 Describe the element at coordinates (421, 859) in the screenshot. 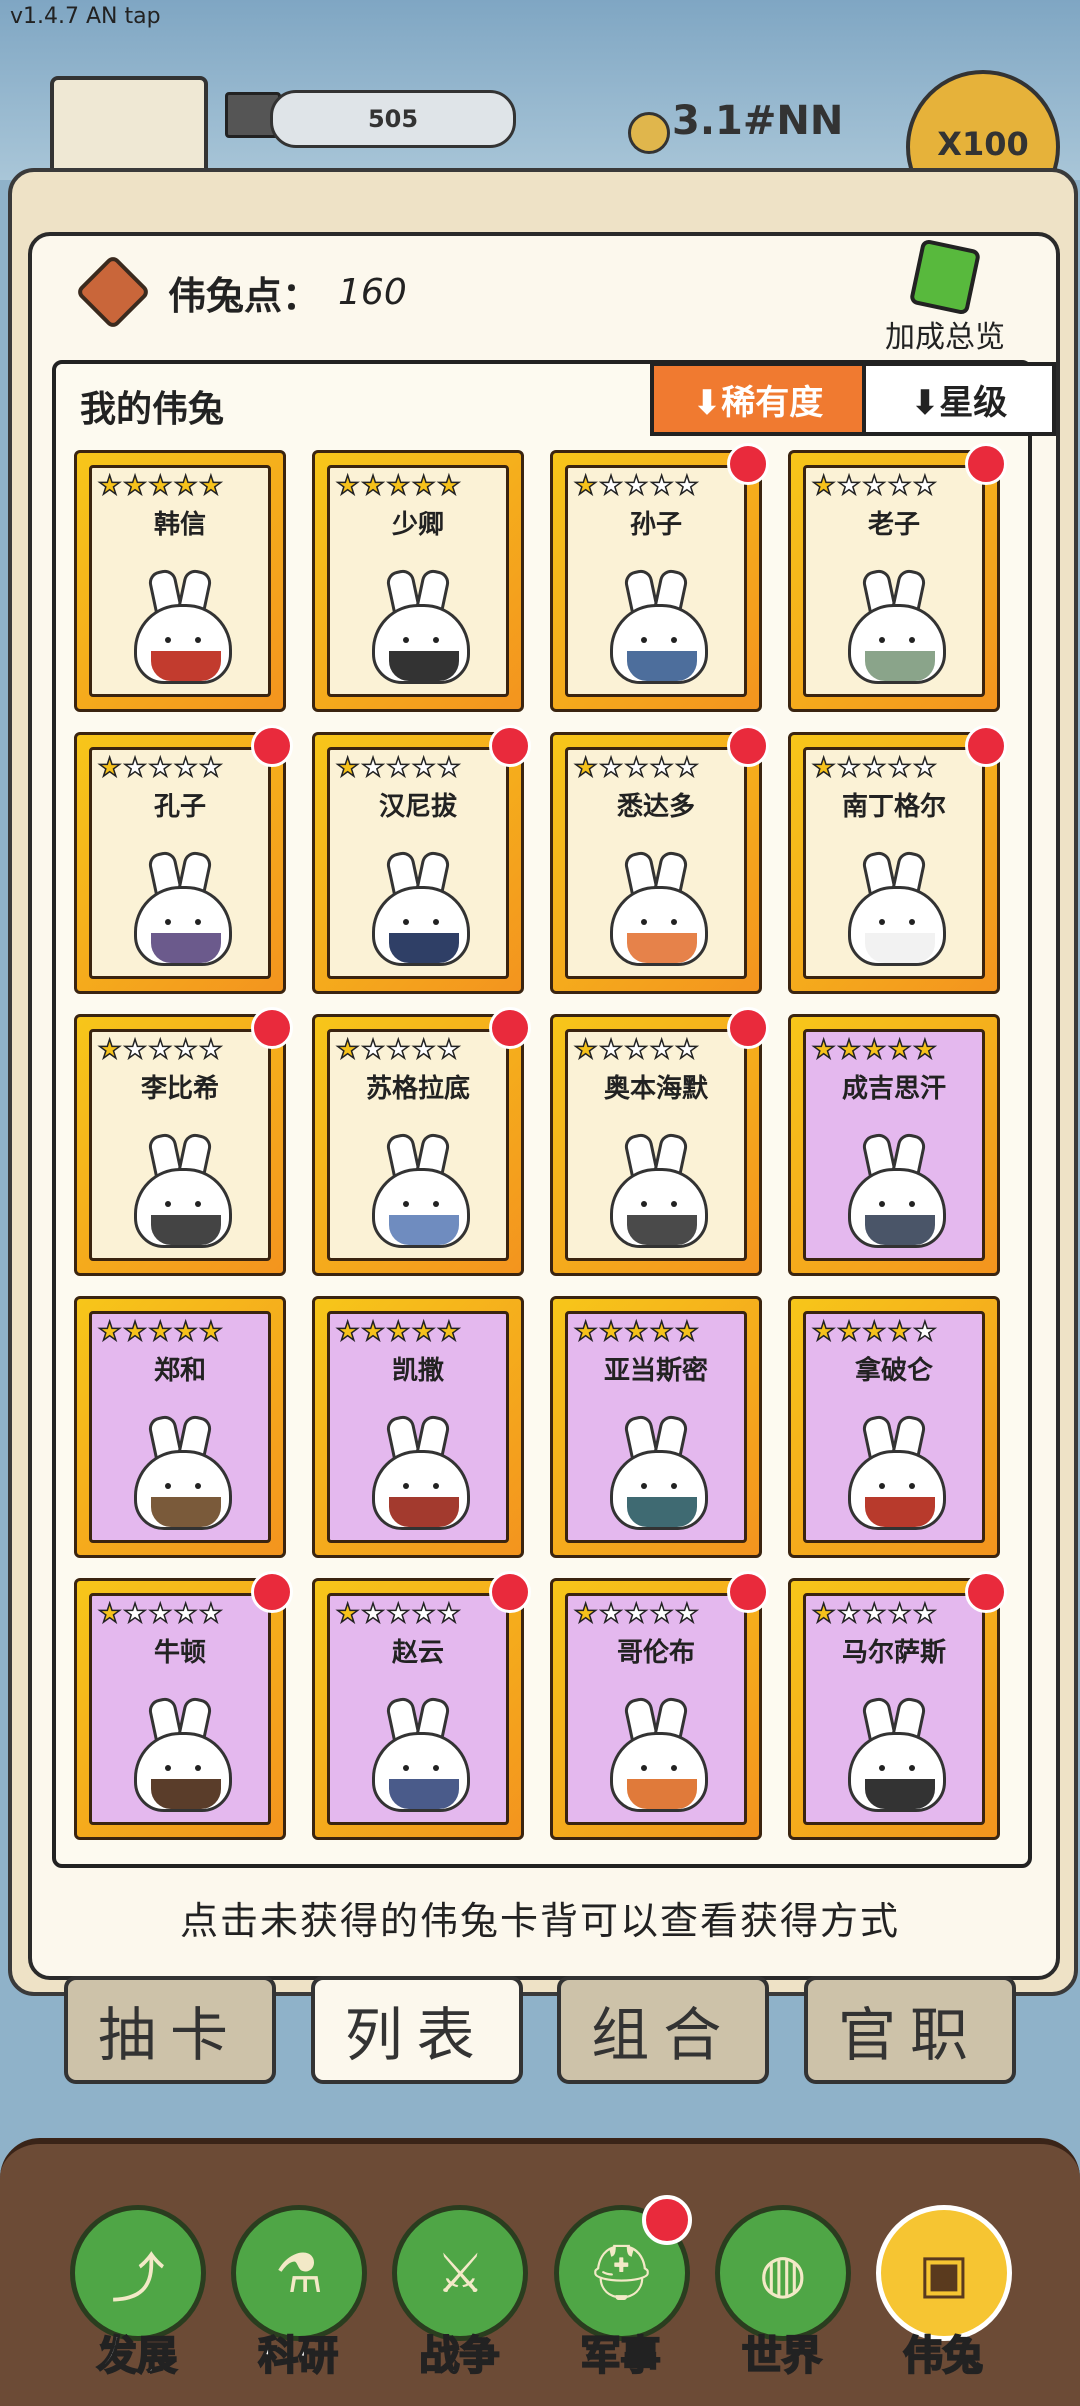

I see `hero-card: ★ ★ ★ ★ ★ 汉尼拔` at that location.